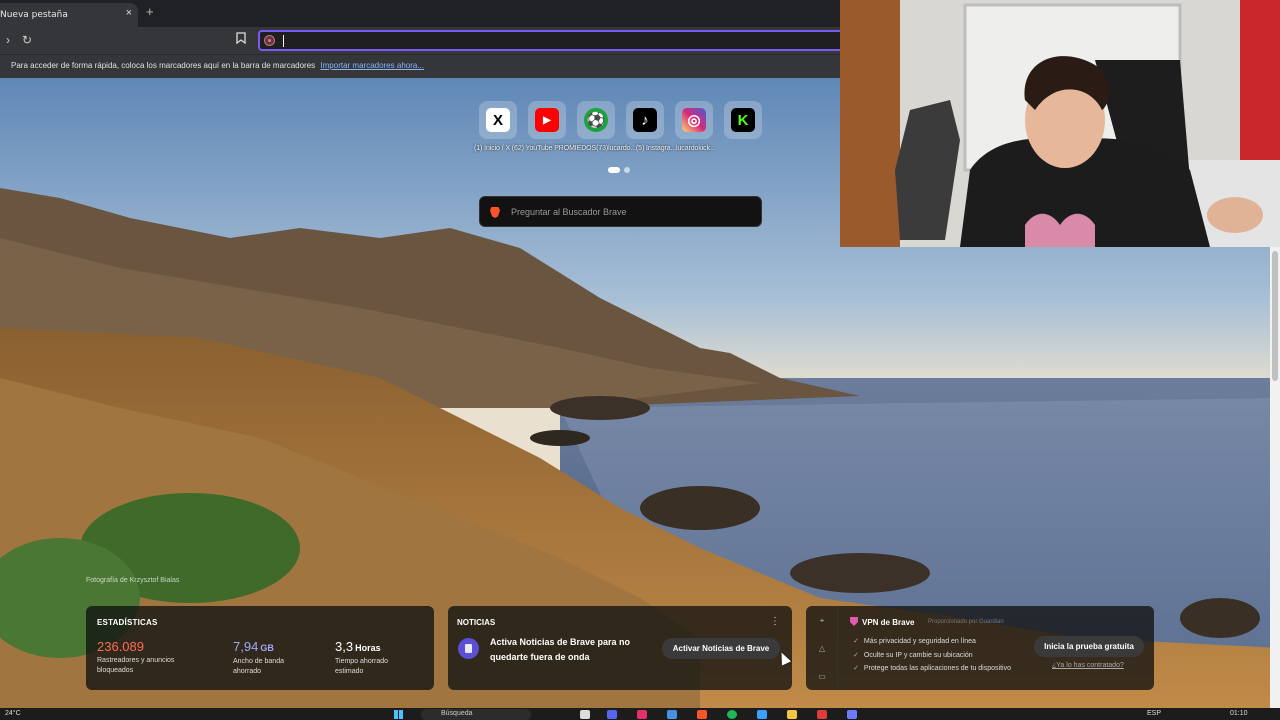  I want to click on browser-toolbar: › ↻, so click(420, 40).